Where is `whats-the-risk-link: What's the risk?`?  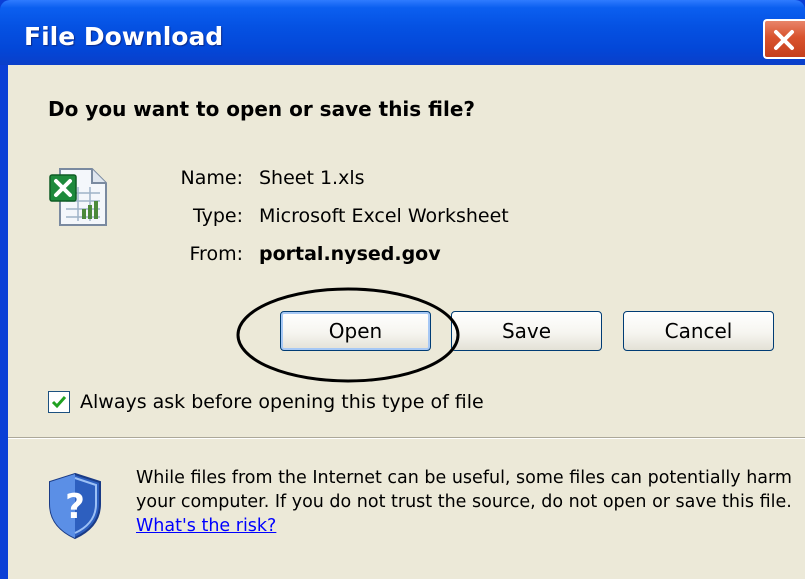 whats-the-risk-link: What's the risk? is located at coordinates (206, 526).